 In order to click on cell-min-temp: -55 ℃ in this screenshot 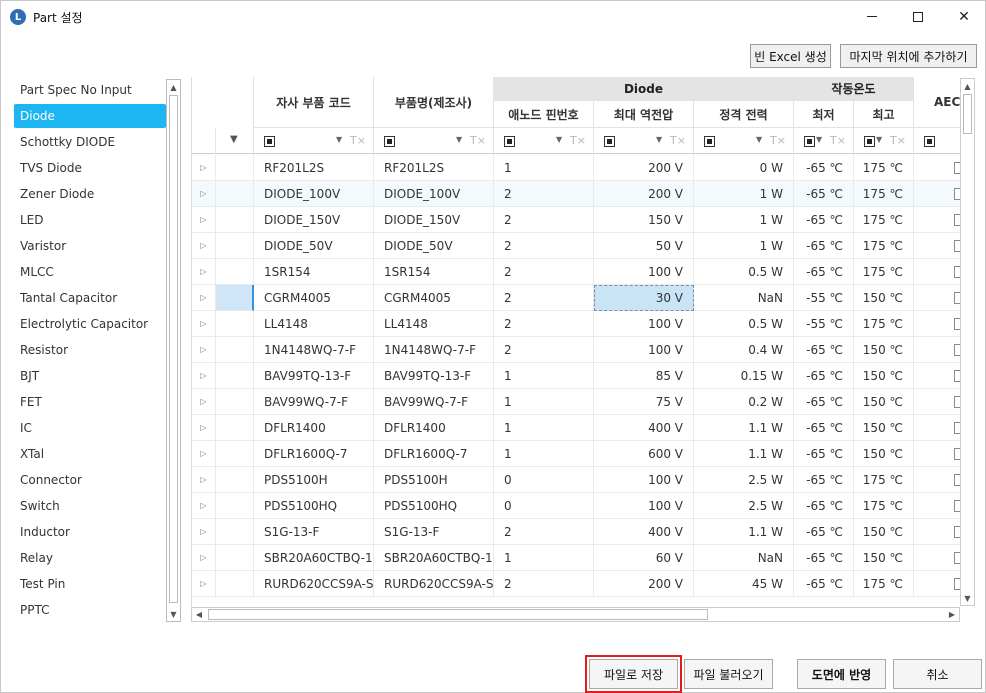, I will do `click(824, 298)`.